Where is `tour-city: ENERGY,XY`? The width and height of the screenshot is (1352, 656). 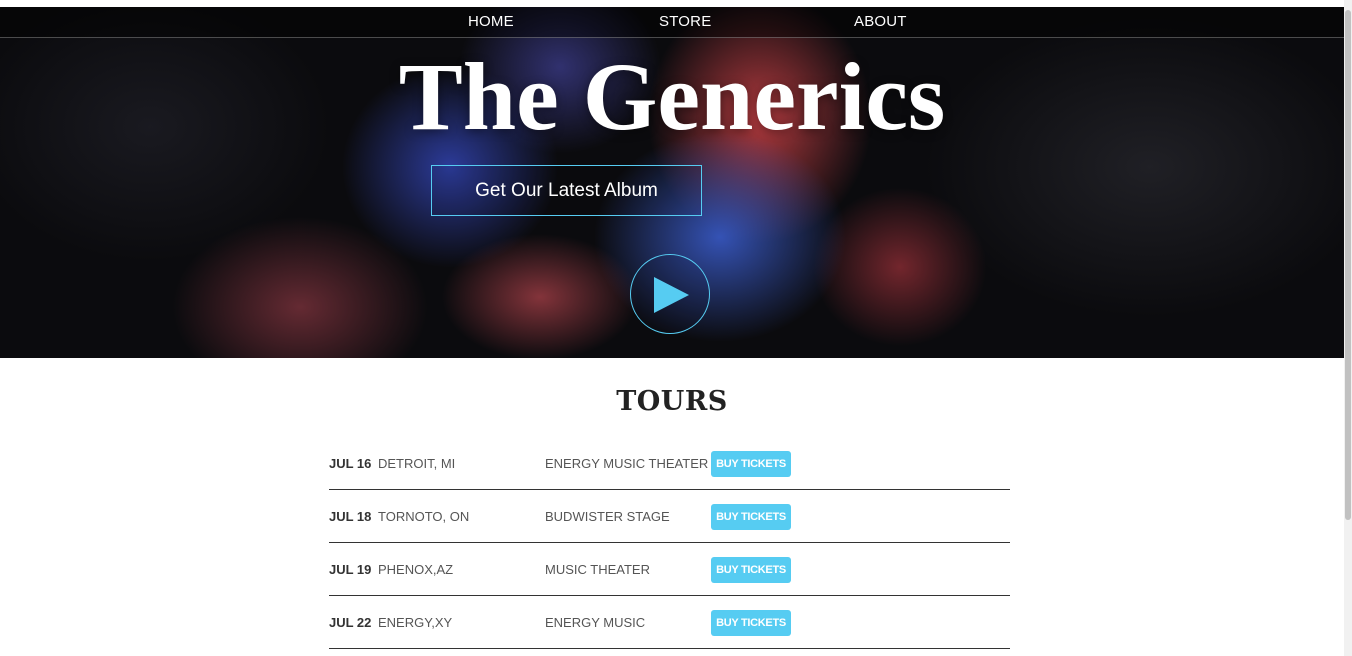 tour-city: ENERGY,XY is located at coordinates (415, 622).